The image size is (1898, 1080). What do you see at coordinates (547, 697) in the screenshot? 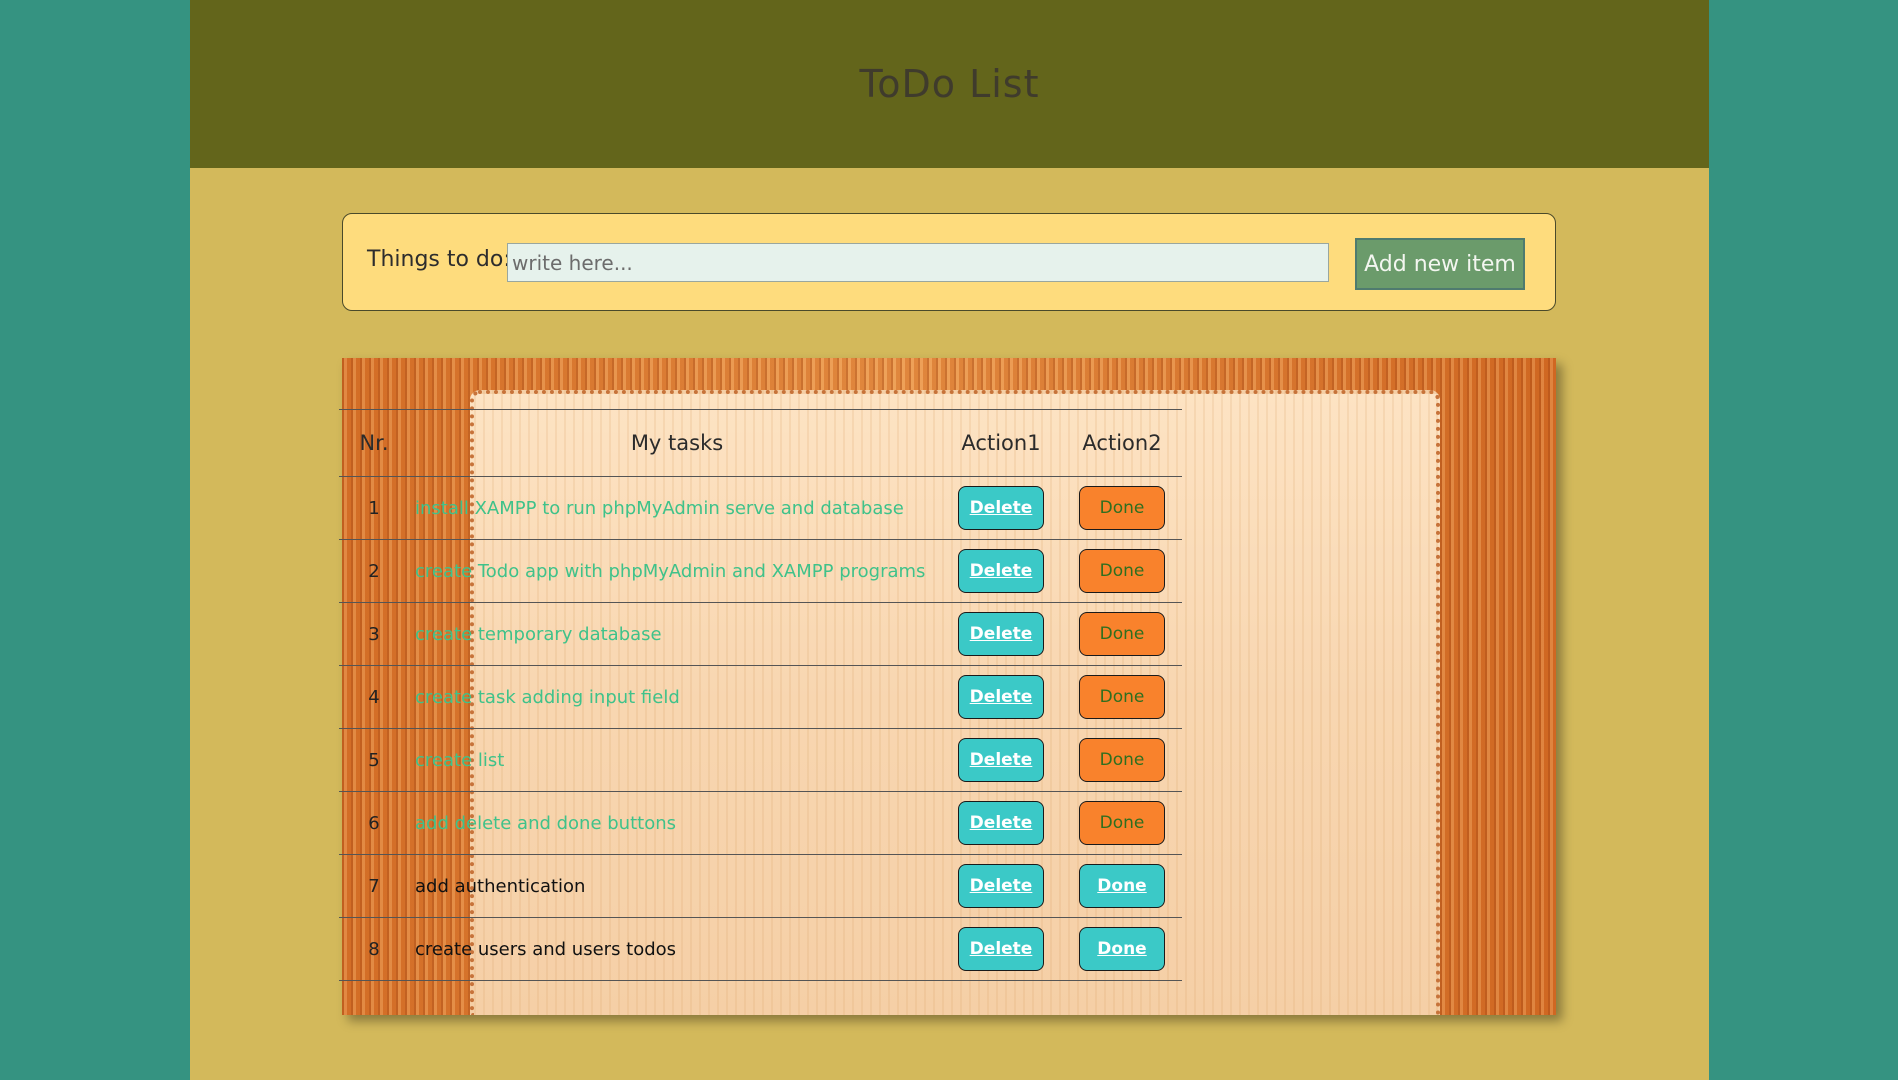
I see `task-text: create task adding input field` at bounding box center [547, 697].